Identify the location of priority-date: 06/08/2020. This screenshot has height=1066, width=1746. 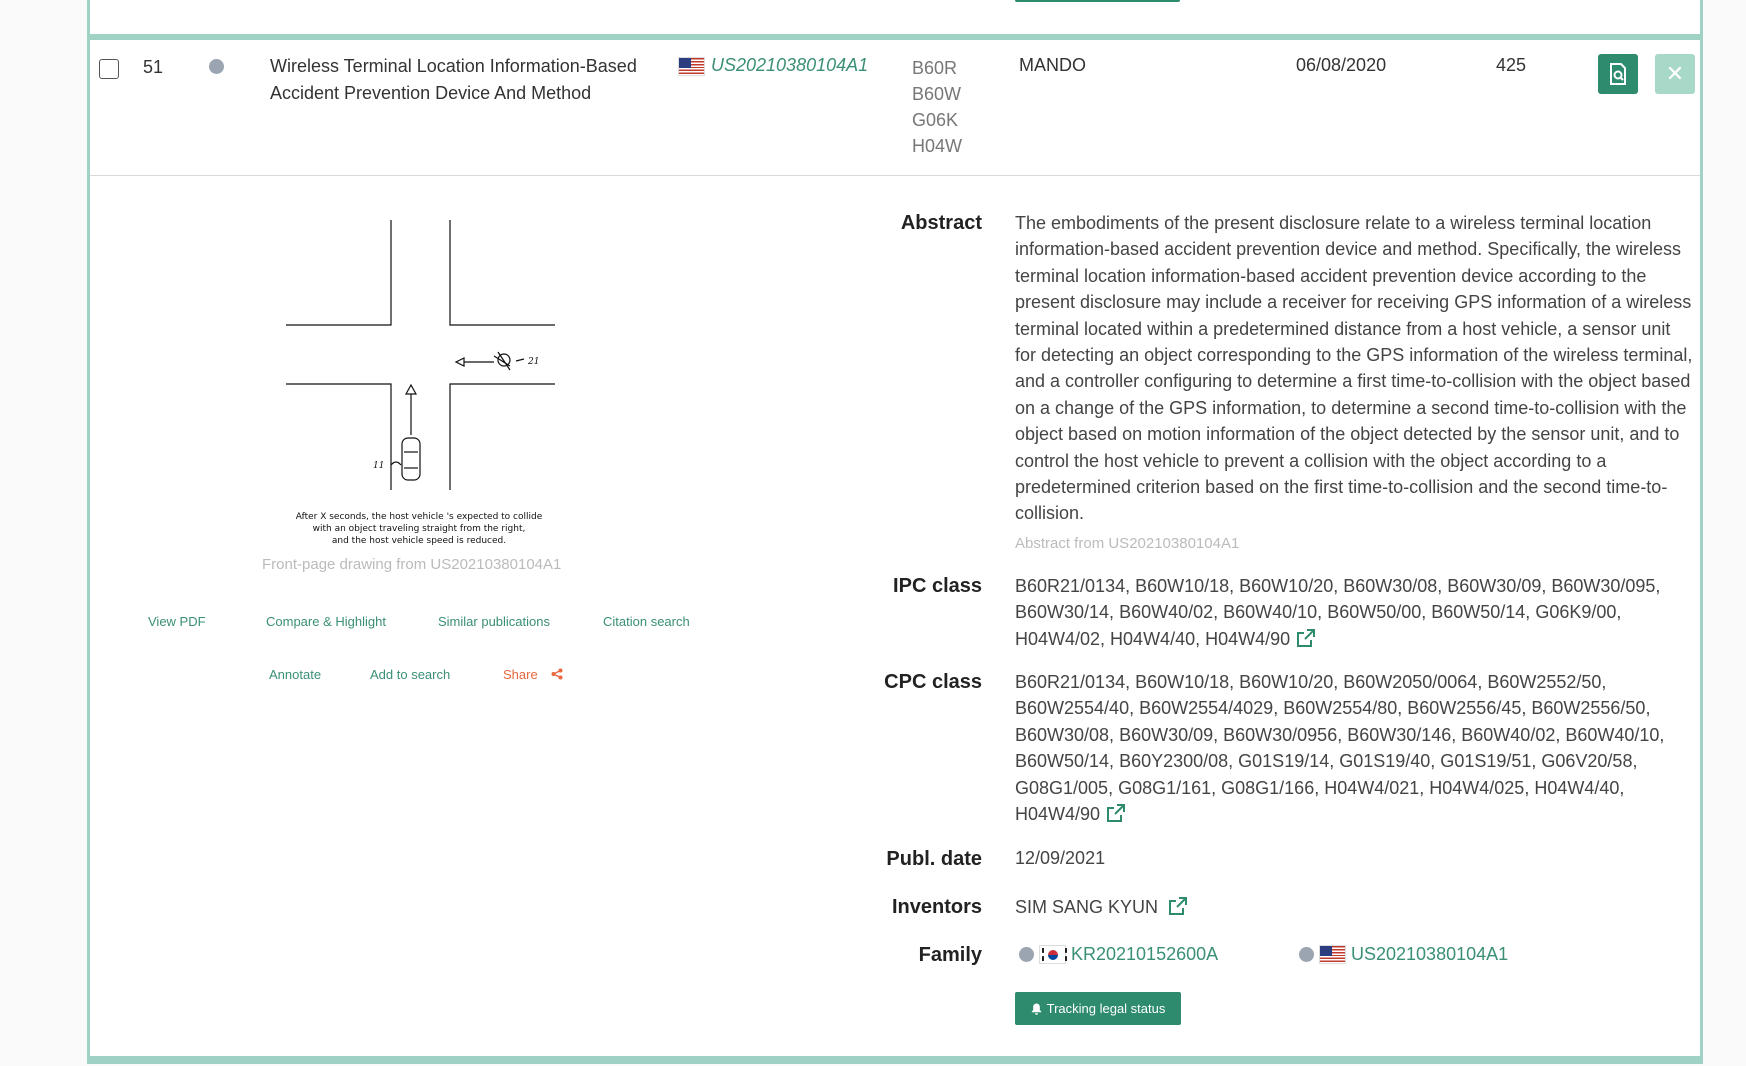
(1341, 65).